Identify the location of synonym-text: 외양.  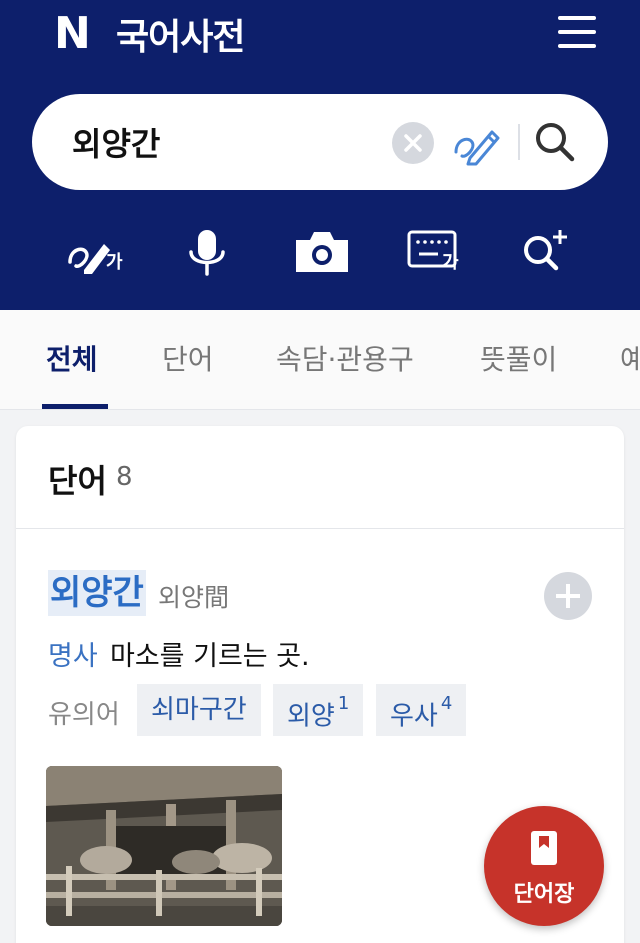
(311, 716).